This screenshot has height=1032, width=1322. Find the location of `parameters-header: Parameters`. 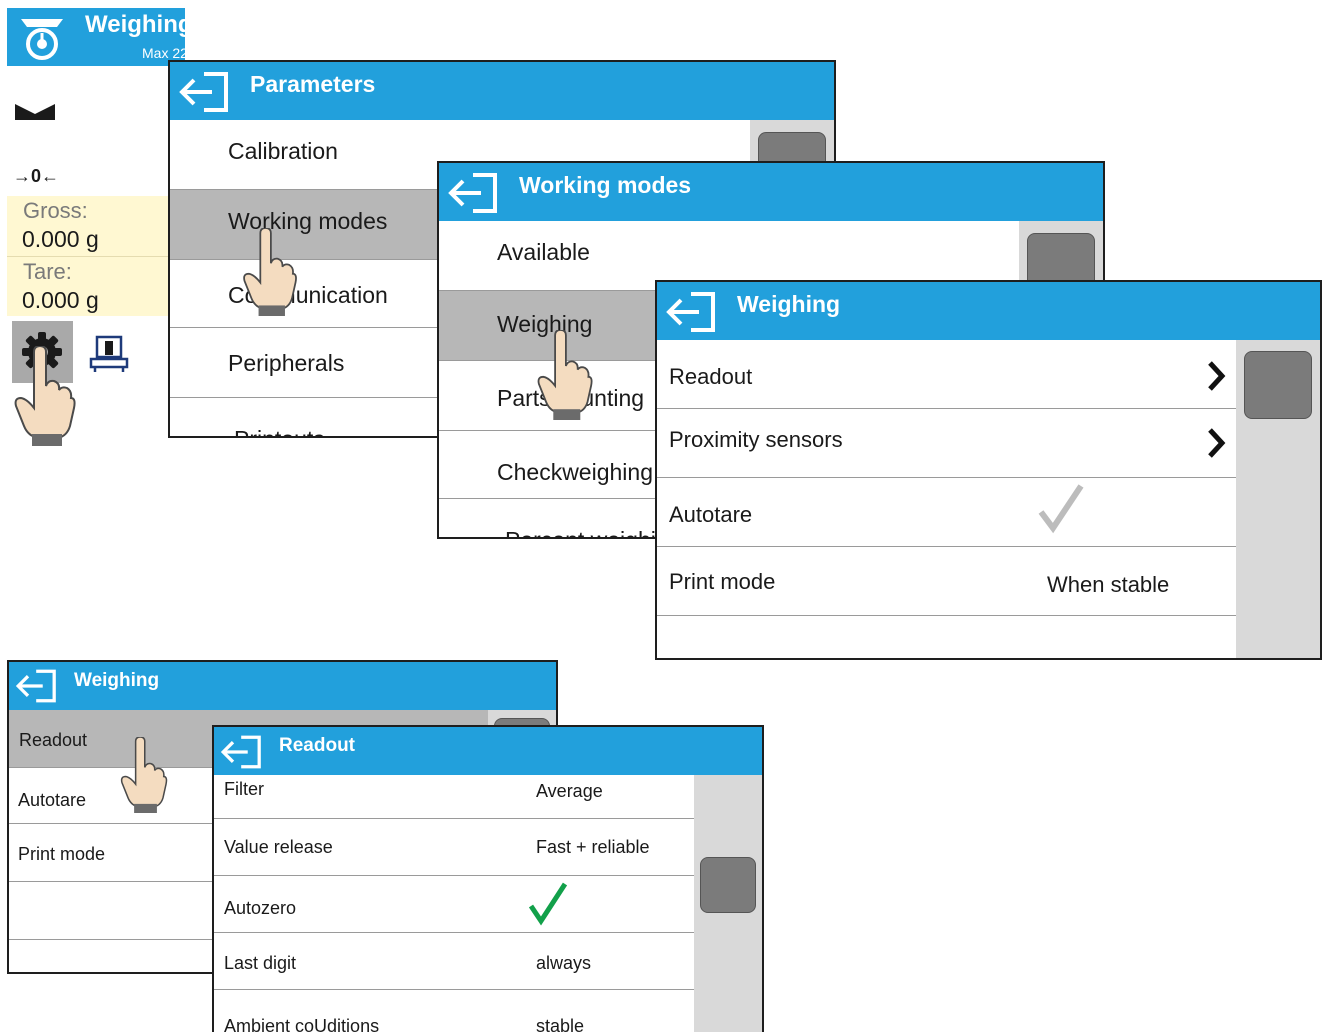

parameters-header: Parameters is located at coordinates (502, 91).